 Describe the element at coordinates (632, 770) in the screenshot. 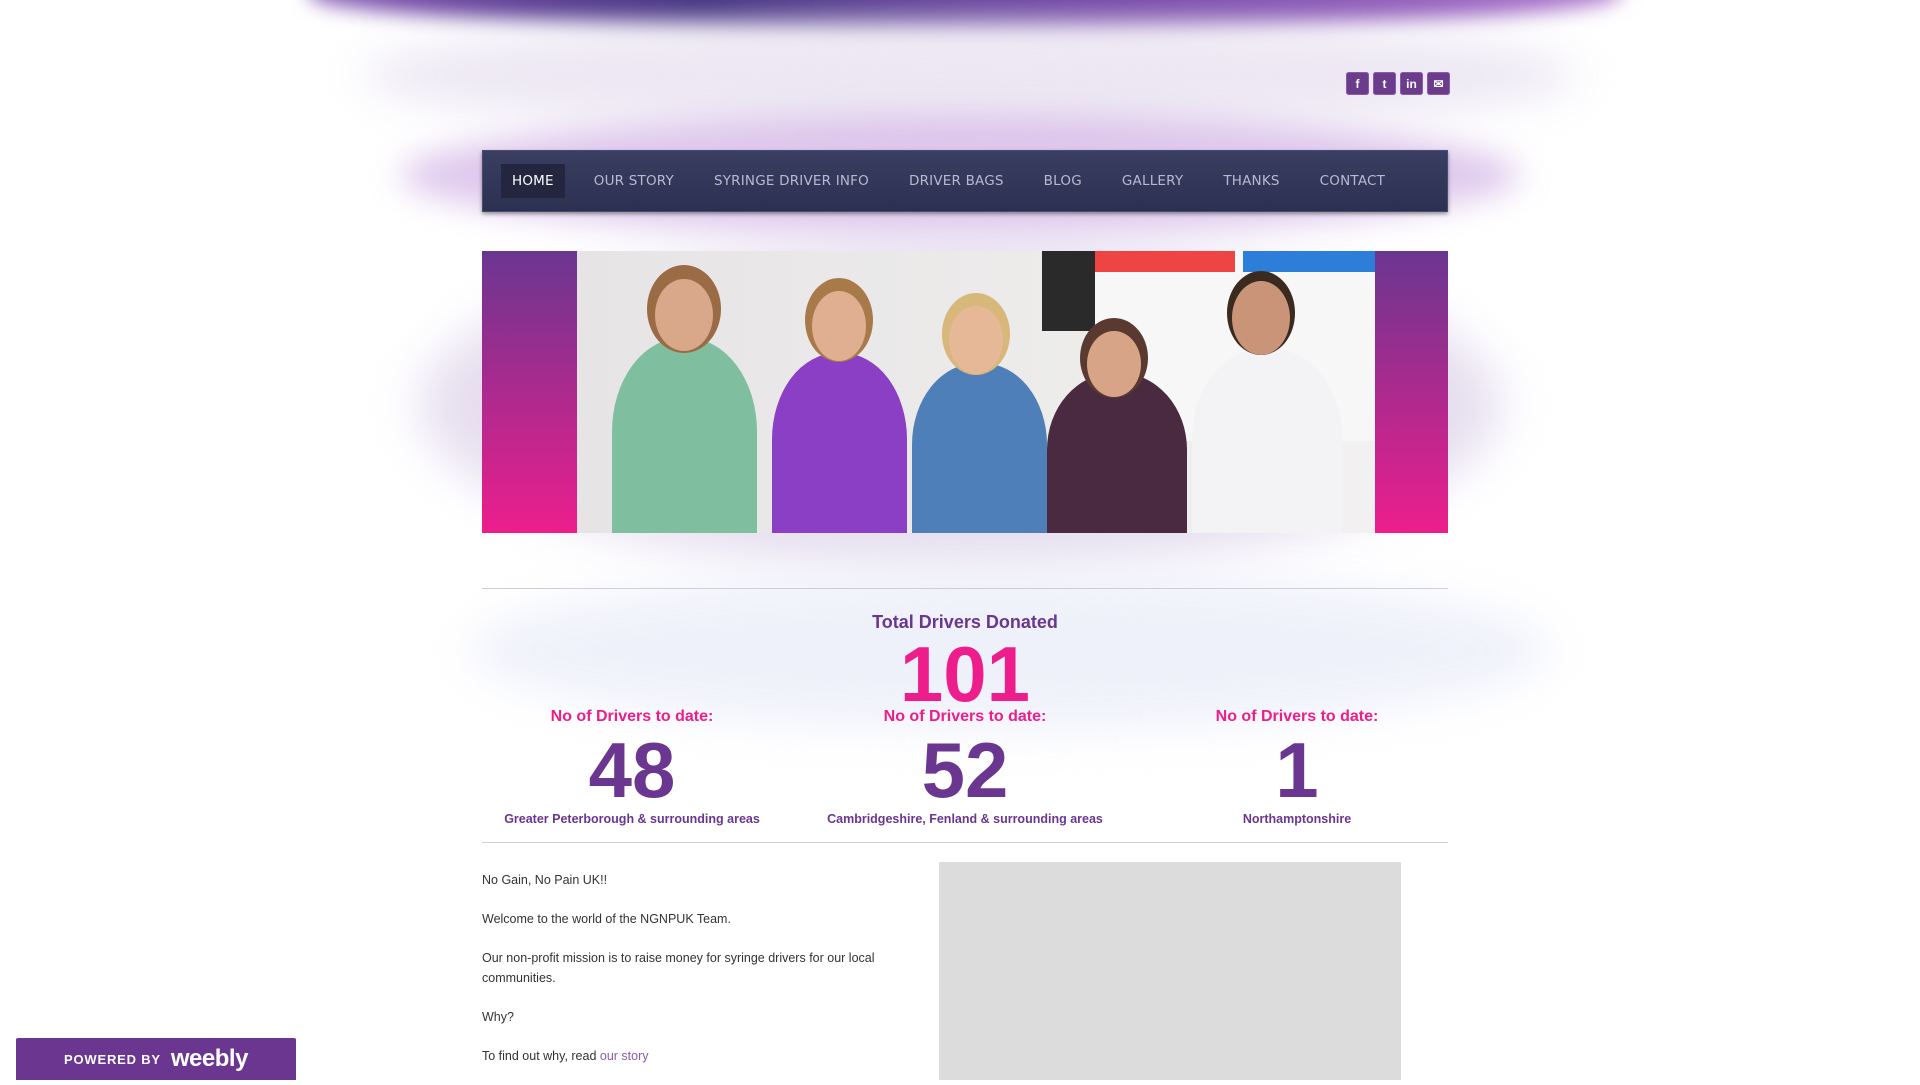

I see `stat-value: 48` at that location.